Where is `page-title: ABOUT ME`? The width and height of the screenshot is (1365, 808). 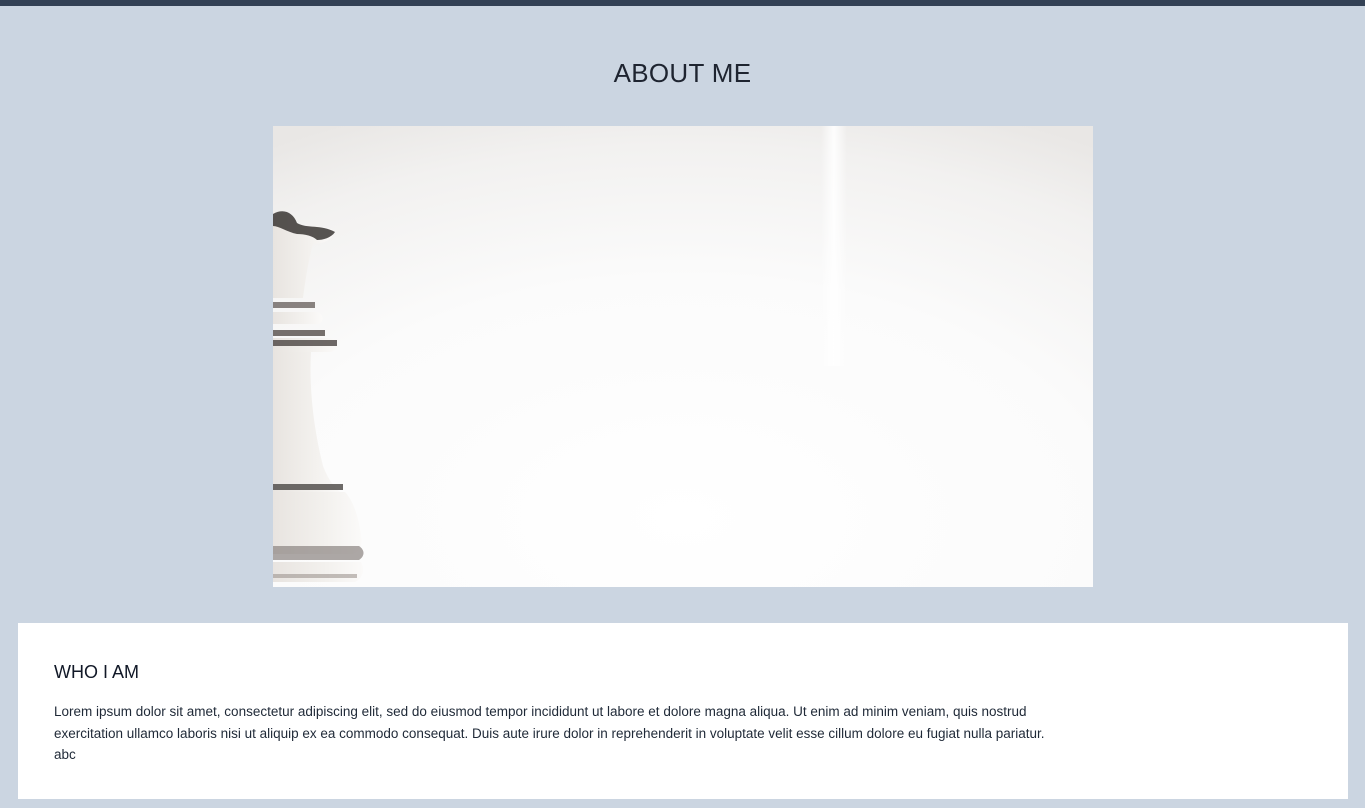
page-title: ABOUT ME is located at coordinates (682, 73).